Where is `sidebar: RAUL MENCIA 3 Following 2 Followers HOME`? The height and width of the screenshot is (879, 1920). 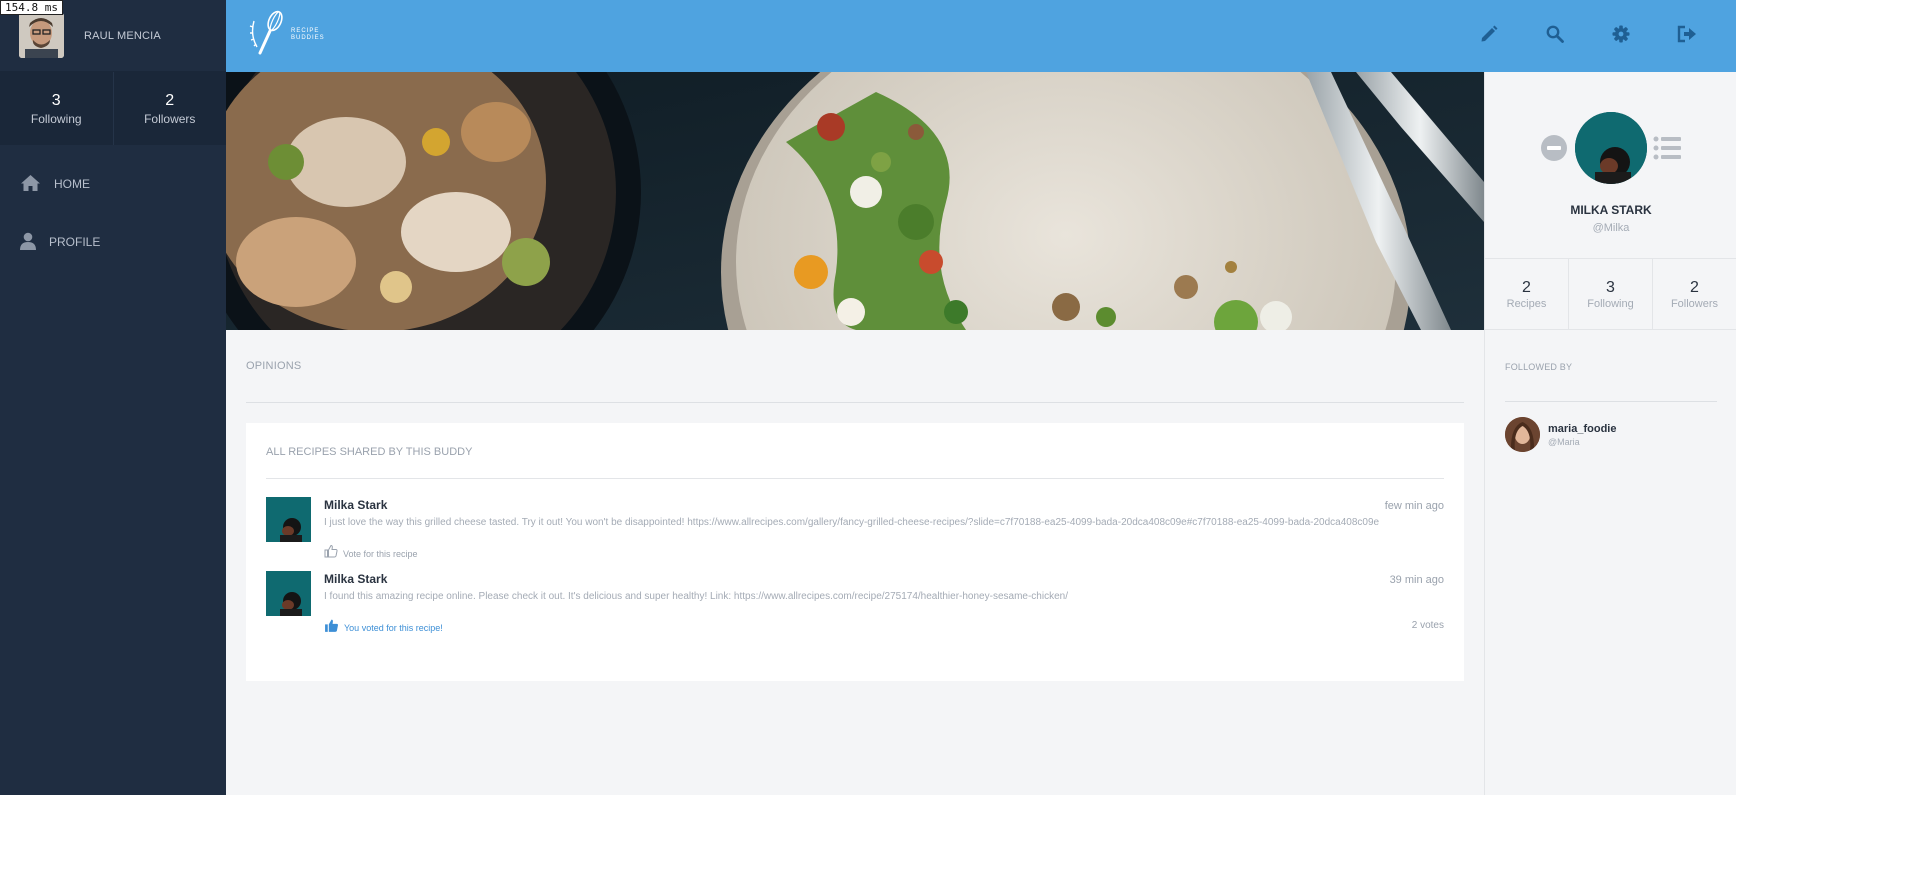 sidebar: RAUL MENCIA 3 Following 2 Followers HOME is located at coordinates (113, 397).